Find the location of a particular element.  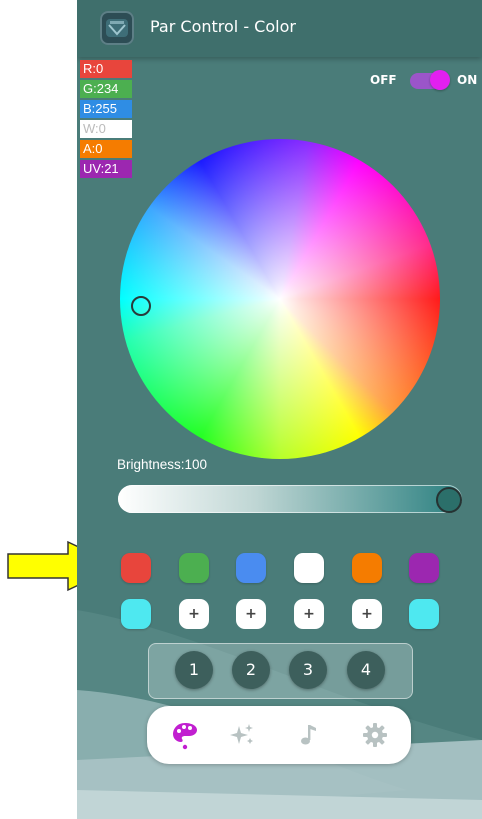

channel-white-value: W:0 is located at coordinates (106, 129).